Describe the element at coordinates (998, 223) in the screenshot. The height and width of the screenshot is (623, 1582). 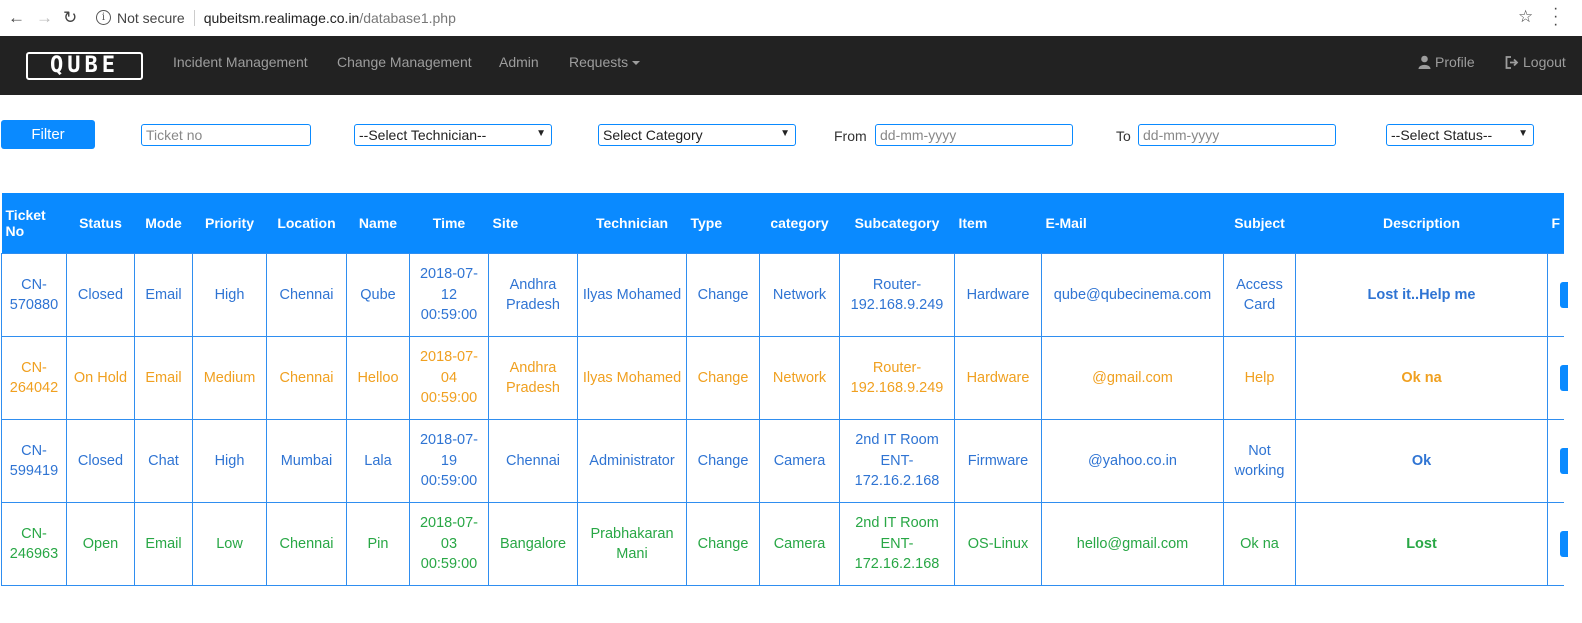
I see `column-header: Item` at that location.